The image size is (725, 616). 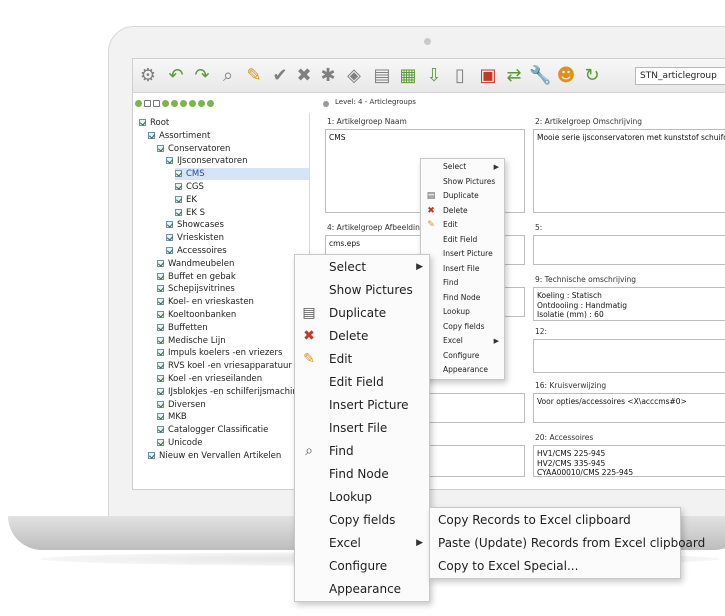 I want to click on refresh-icon: ↻, so click(x=592, y=76).